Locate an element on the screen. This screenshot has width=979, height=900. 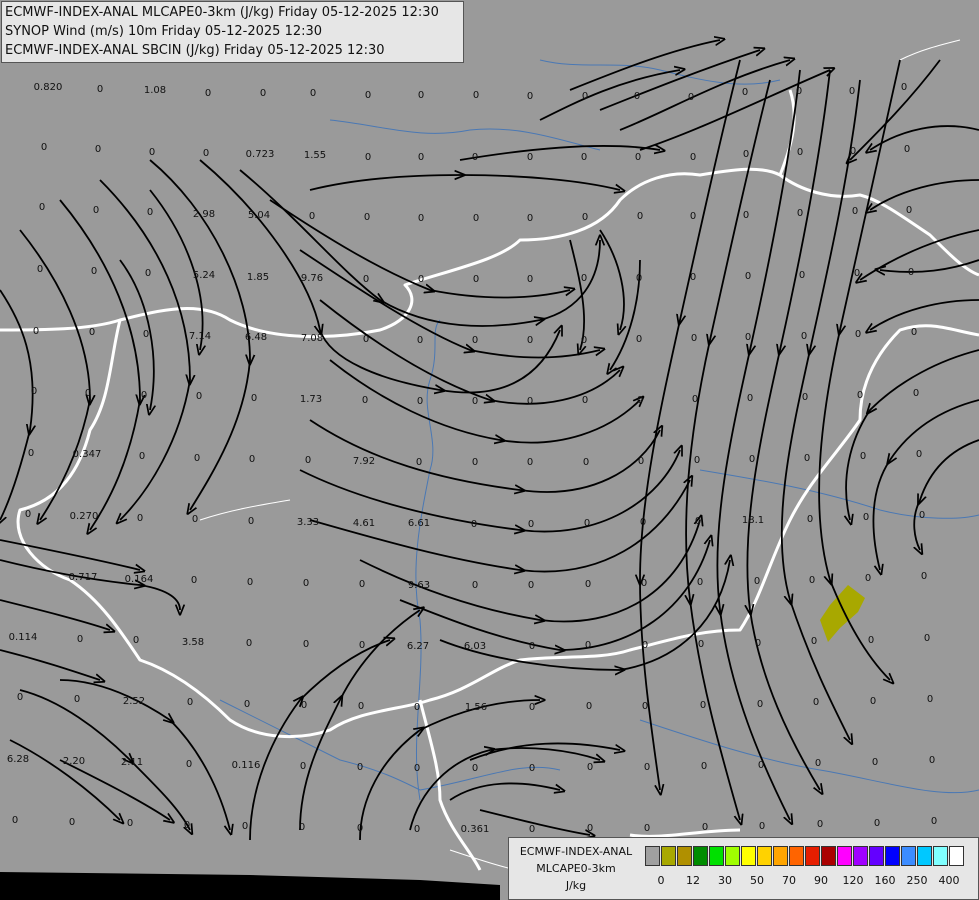
value-label: 2.98 is located at coordinates (204, 214).